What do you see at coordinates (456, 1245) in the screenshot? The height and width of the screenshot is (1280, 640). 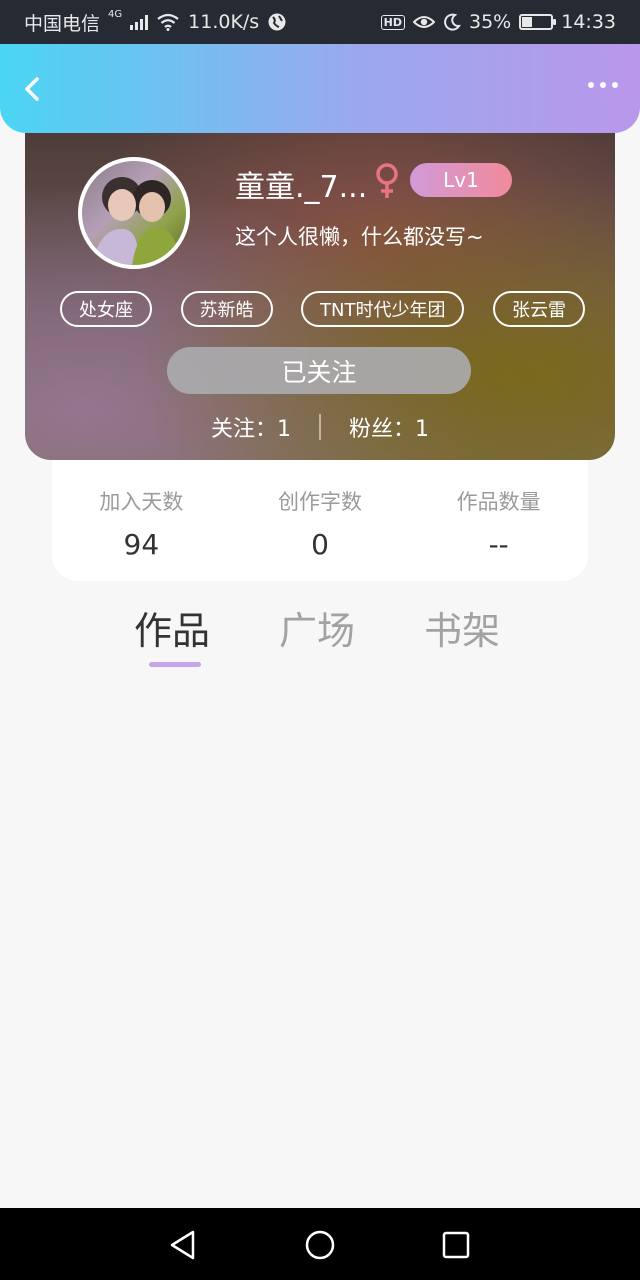 I see `recents-square-icon` at bounding box center [456, 1245].